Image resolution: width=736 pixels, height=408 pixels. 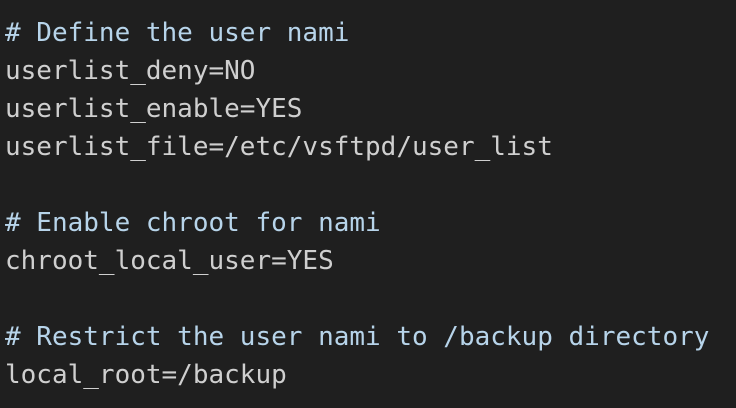 I want to click on comment-line-define-user: # Define the user nami, so click(x=177, y=33).